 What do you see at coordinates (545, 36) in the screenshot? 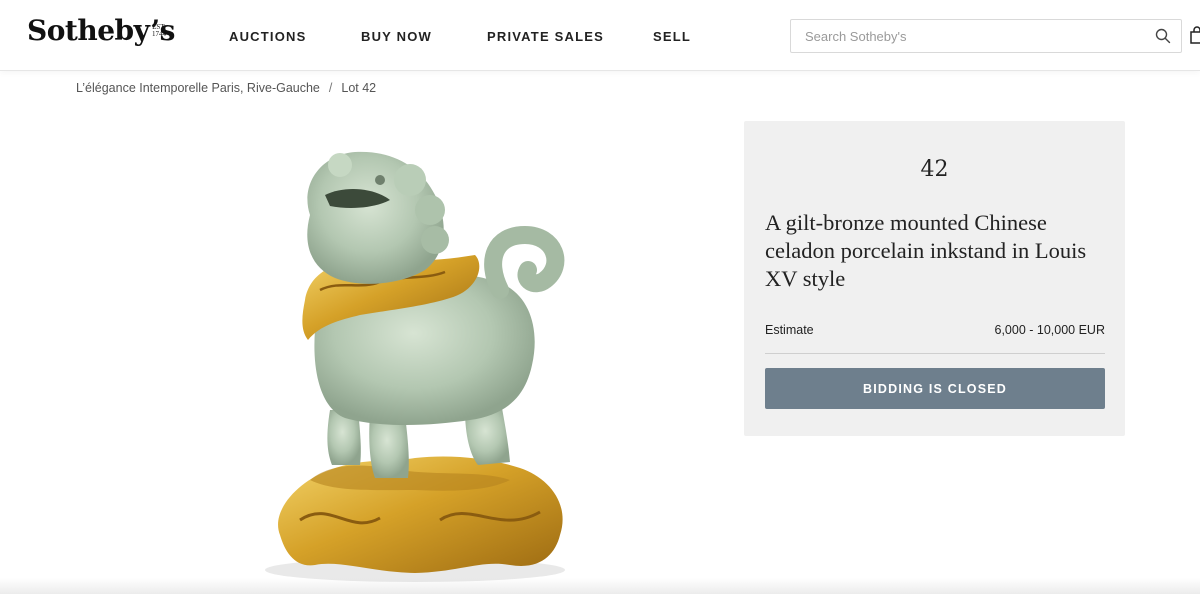
I see `nav-private-sales: PRIVATE SALES` at bounding box center [545, 36].